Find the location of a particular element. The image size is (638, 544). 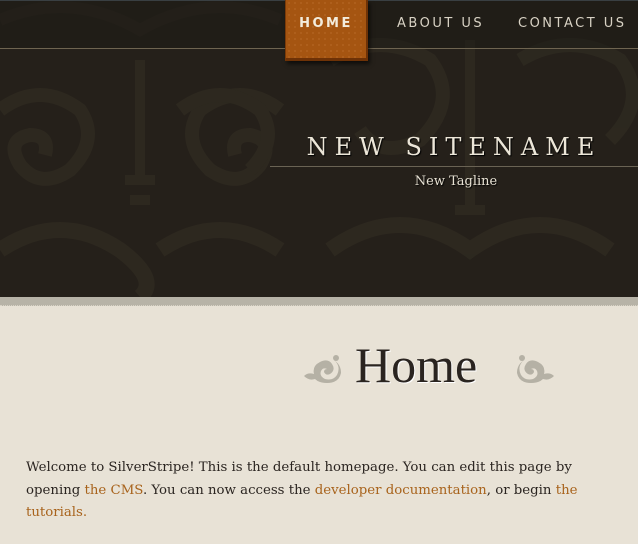

page-title: Home is located at coordinates (416, 365).